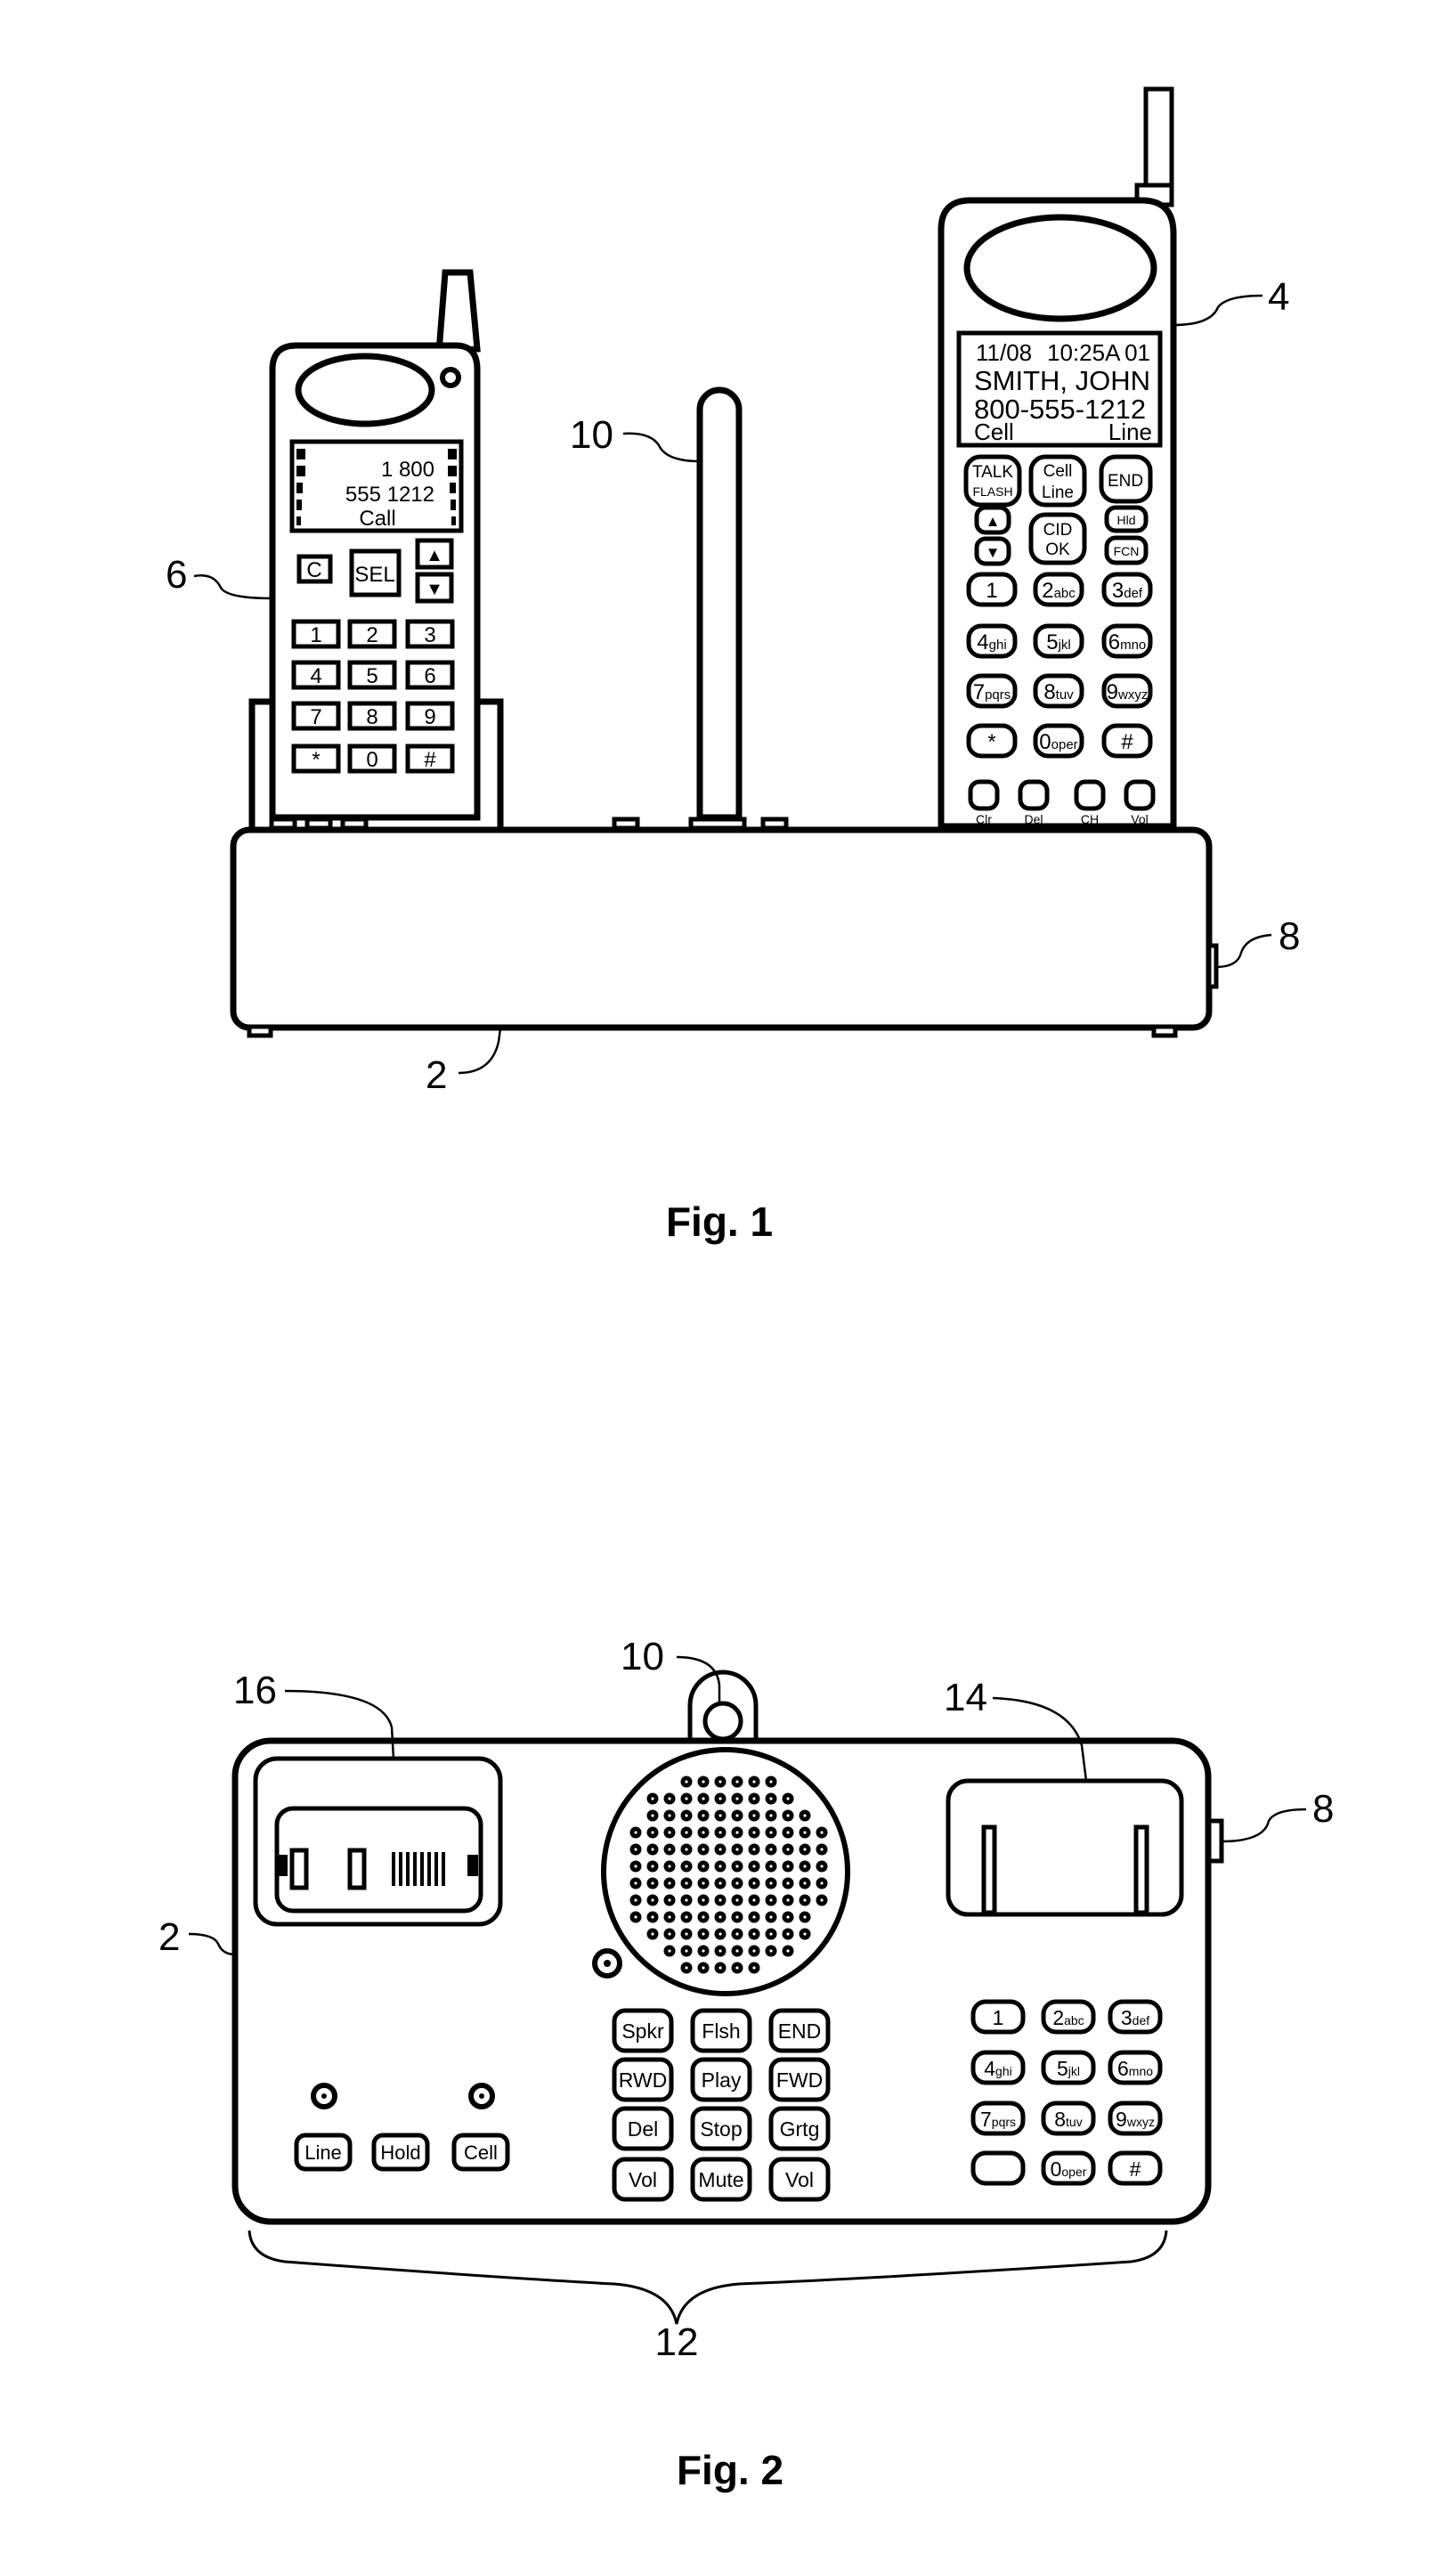 This screenshot has height=2576, width=1437. I want to click on key-label: Flsh, so click(721, 2031).